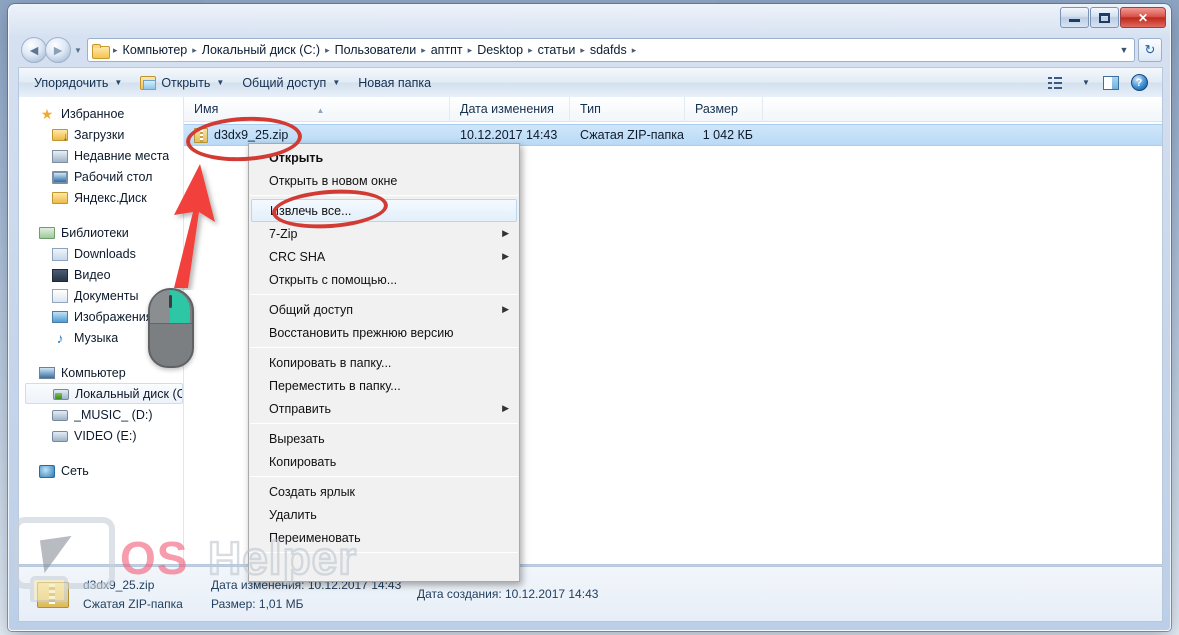  I want to click on sidebar-item-video: Видео, so click(101, 274).